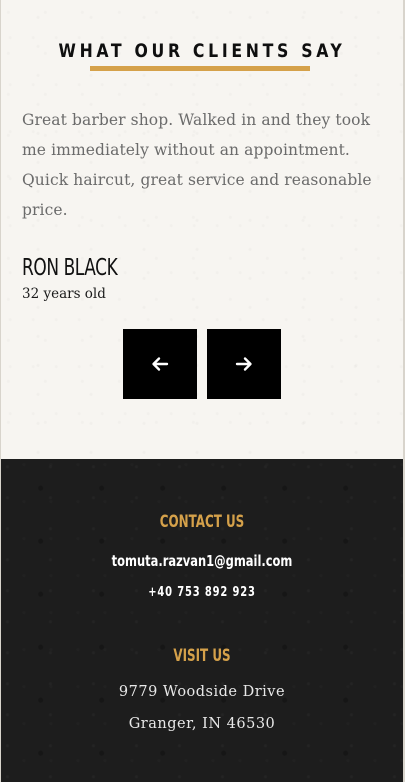 This screenshot has height=782, width=405. What do you see at coordinates (202, 522) in the screenshot?
I see `contact-heading: CONTACT US` at bounding box center [202, 522].